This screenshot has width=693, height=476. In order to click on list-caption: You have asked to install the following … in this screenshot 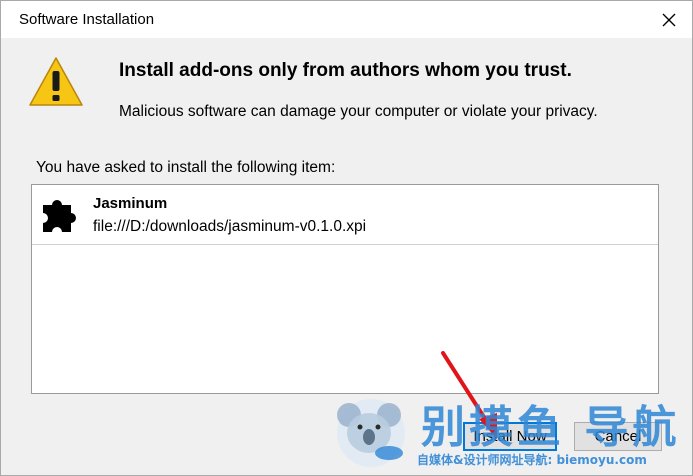, I will do `click(186, 167)`.